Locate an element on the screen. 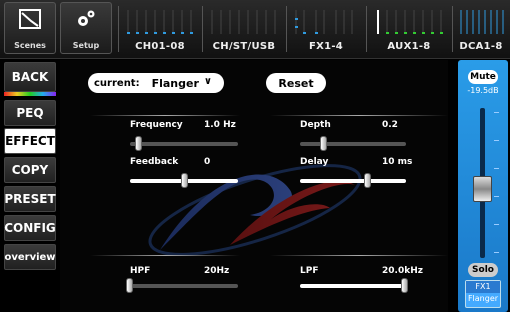  nav-item-config: CONFIG is located at coordinates (30, 228).